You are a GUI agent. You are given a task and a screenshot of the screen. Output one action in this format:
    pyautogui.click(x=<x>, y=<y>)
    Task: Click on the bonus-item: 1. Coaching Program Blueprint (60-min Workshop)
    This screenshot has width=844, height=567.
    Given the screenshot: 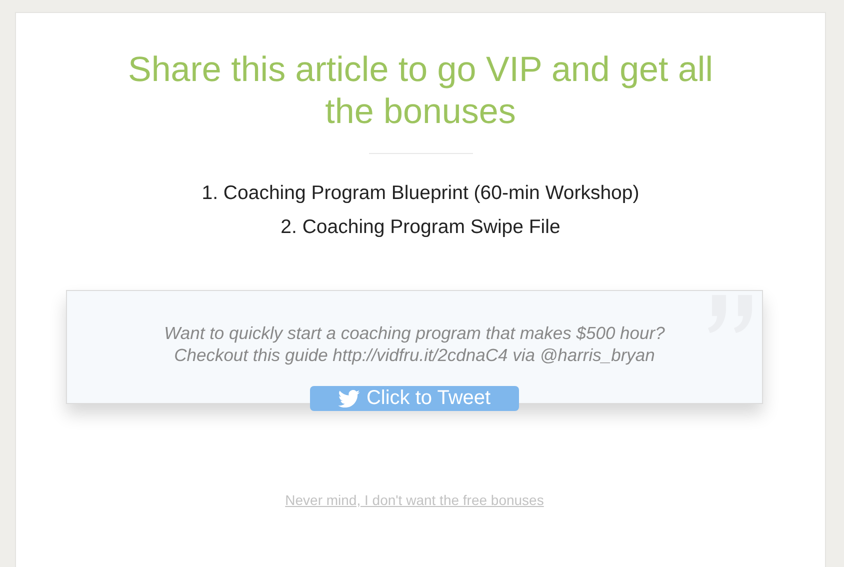 What is the action you would take?
    pyautogui.click(x=421, y=193)
    